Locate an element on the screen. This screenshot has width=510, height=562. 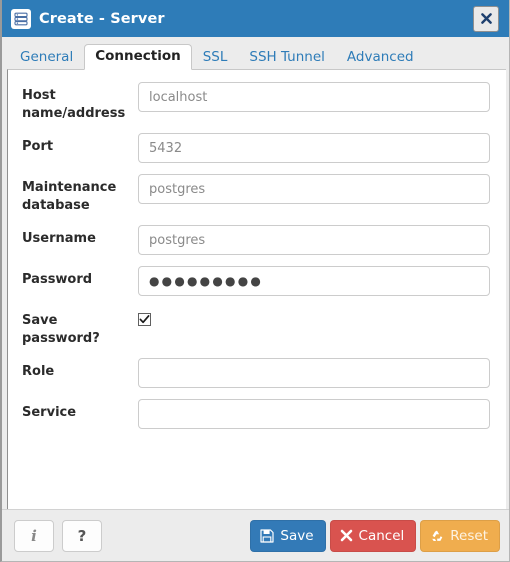
reset-button-label: Reset is located at coordinates (469, 535).